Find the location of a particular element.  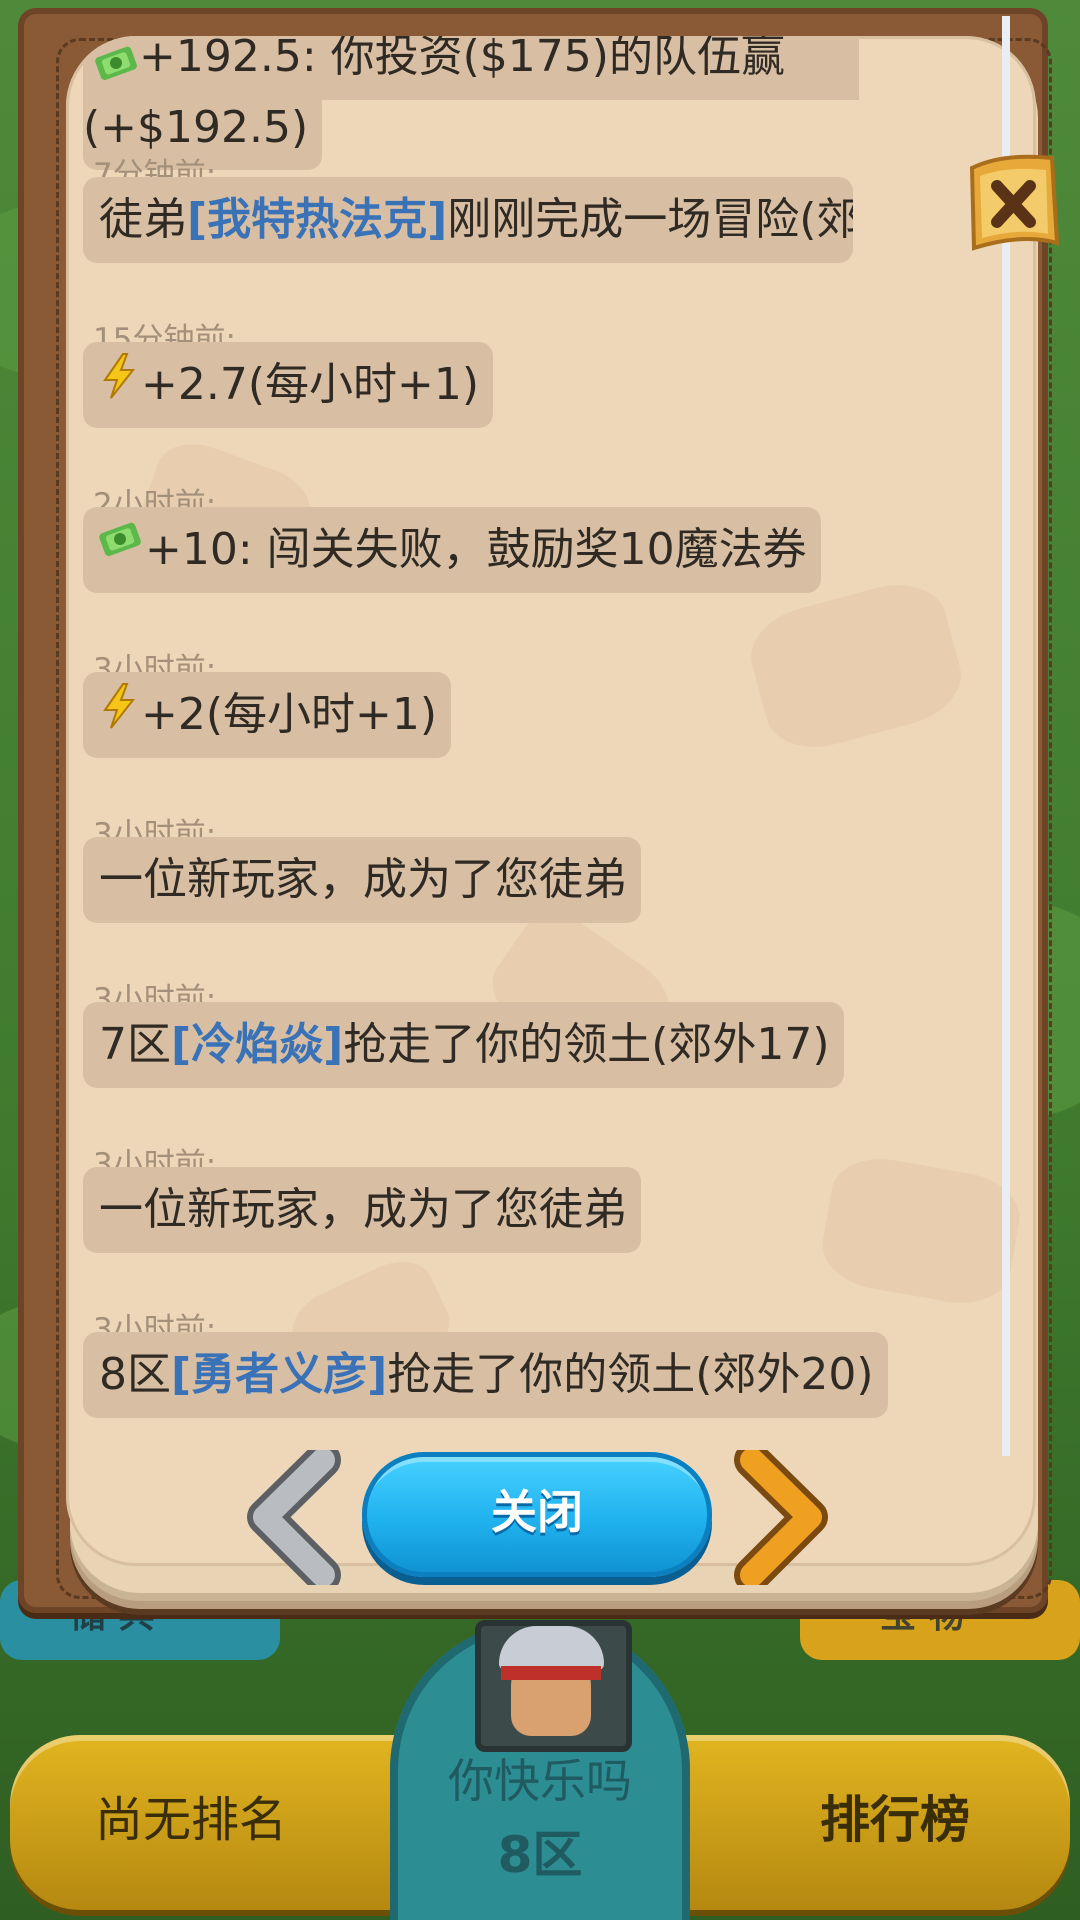

log-entry-message: +2.7(每小时+1) is located at coordinates (288, 385).